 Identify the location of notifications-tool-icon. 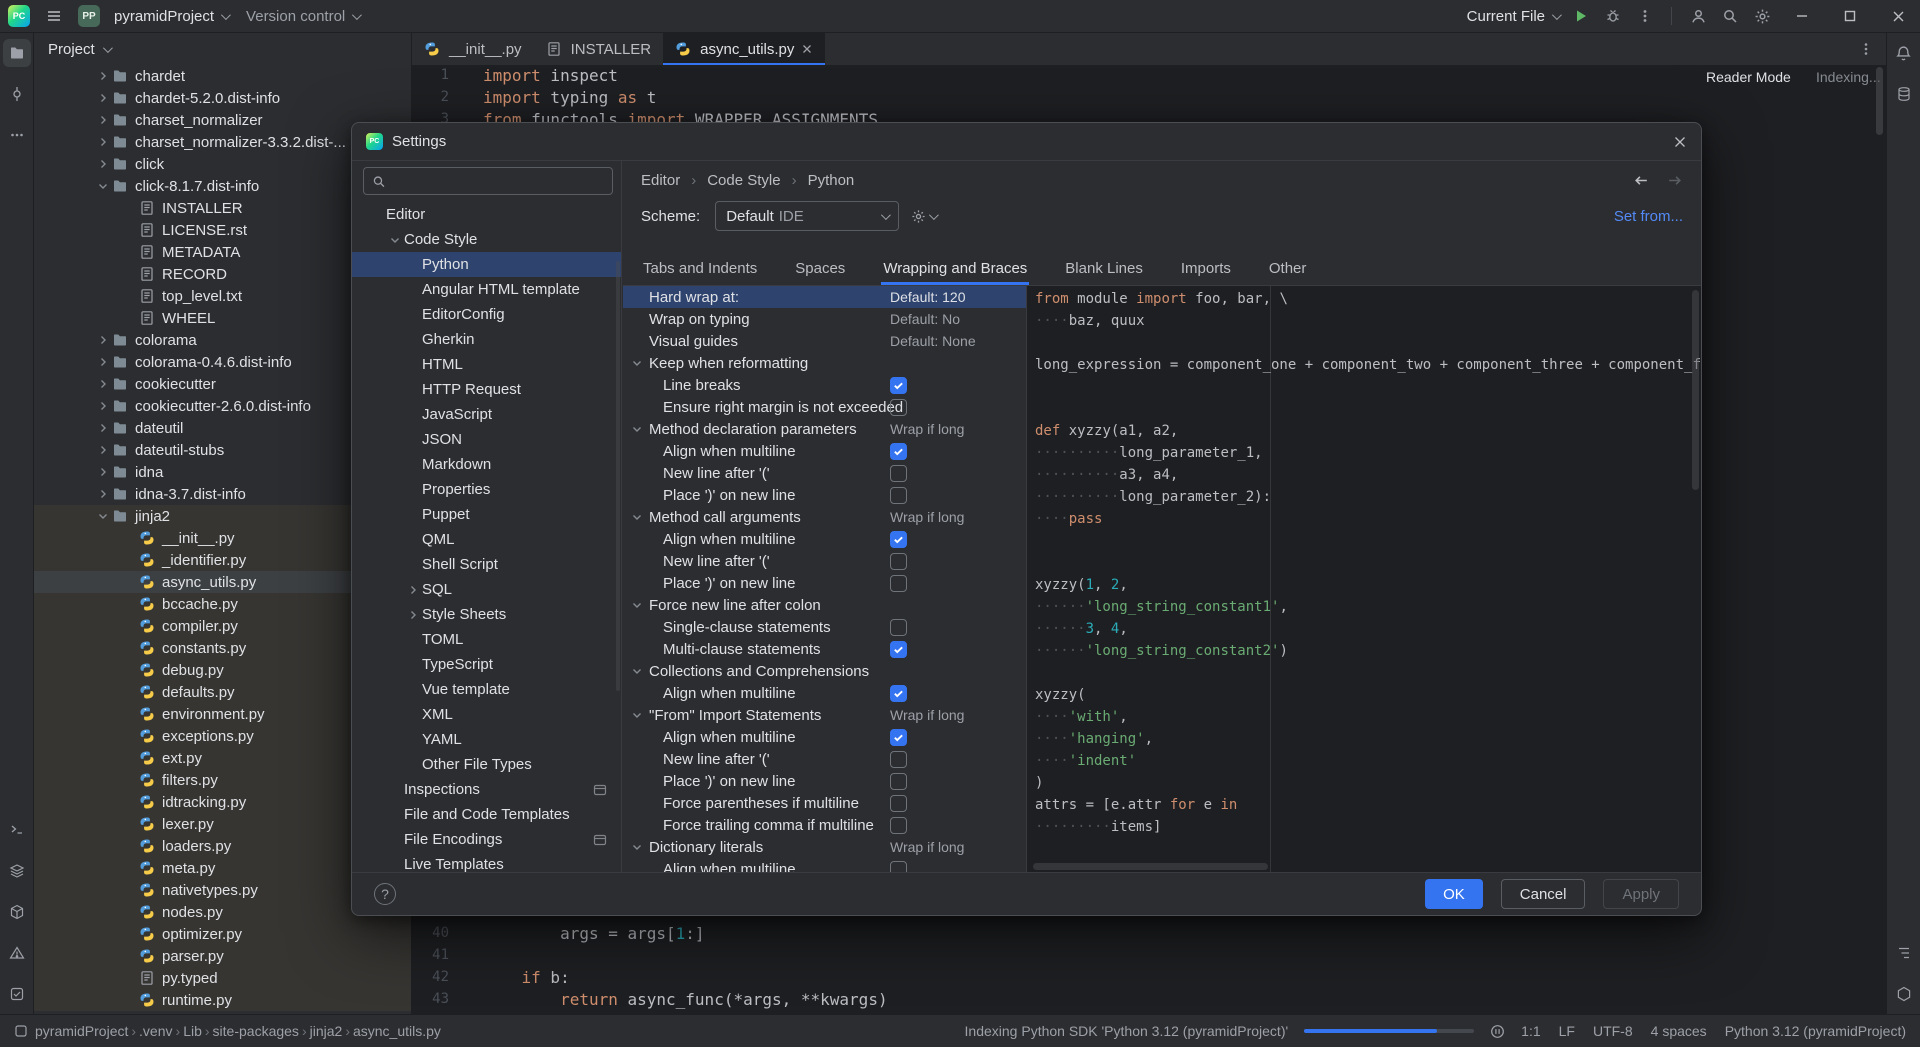
(1904, 53).